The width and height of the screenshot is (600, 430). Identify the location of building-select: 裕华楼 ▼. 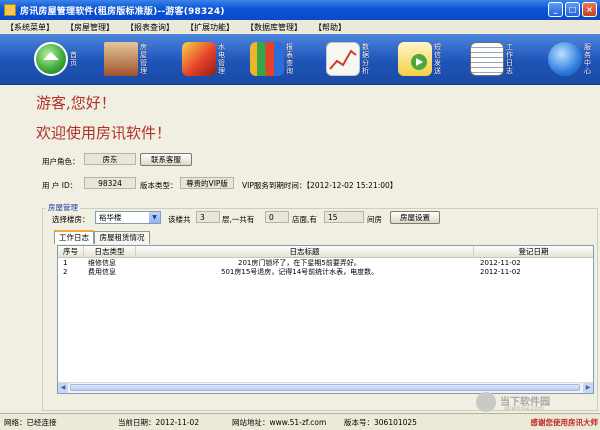
(128, 217).